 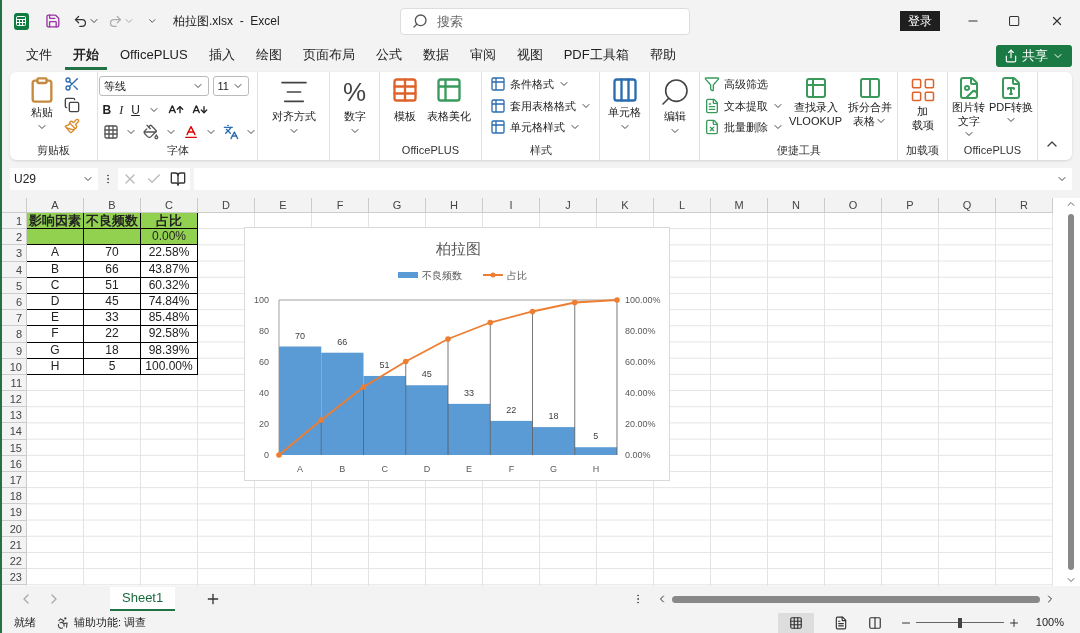 I want to click on ribbon-tab: 页面布局, so click(x=328, y=56).